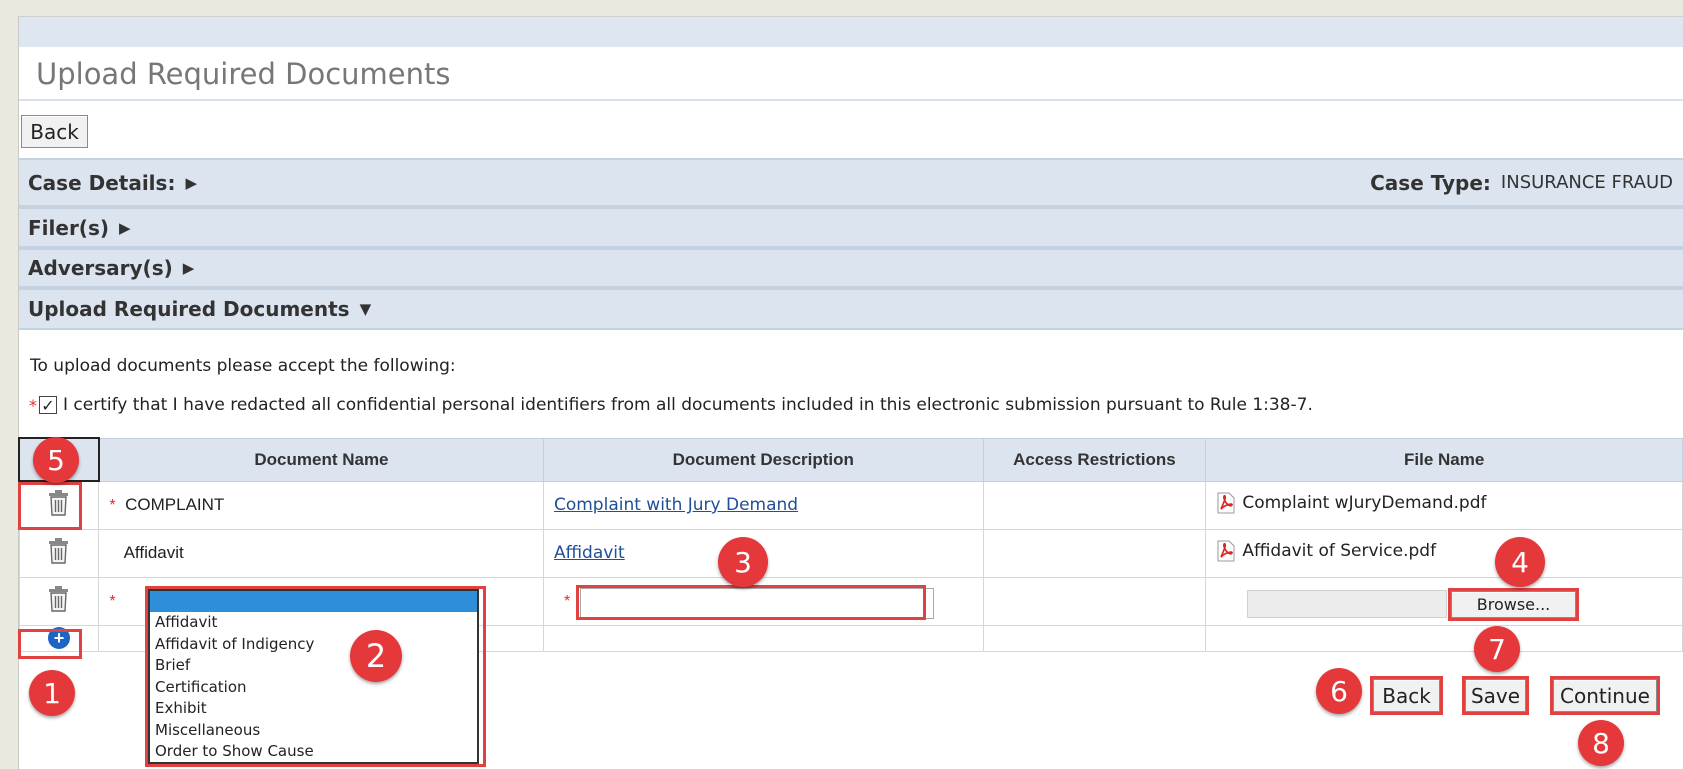  I want to click on annotation-badge-8: 8, so click(1601, 743).